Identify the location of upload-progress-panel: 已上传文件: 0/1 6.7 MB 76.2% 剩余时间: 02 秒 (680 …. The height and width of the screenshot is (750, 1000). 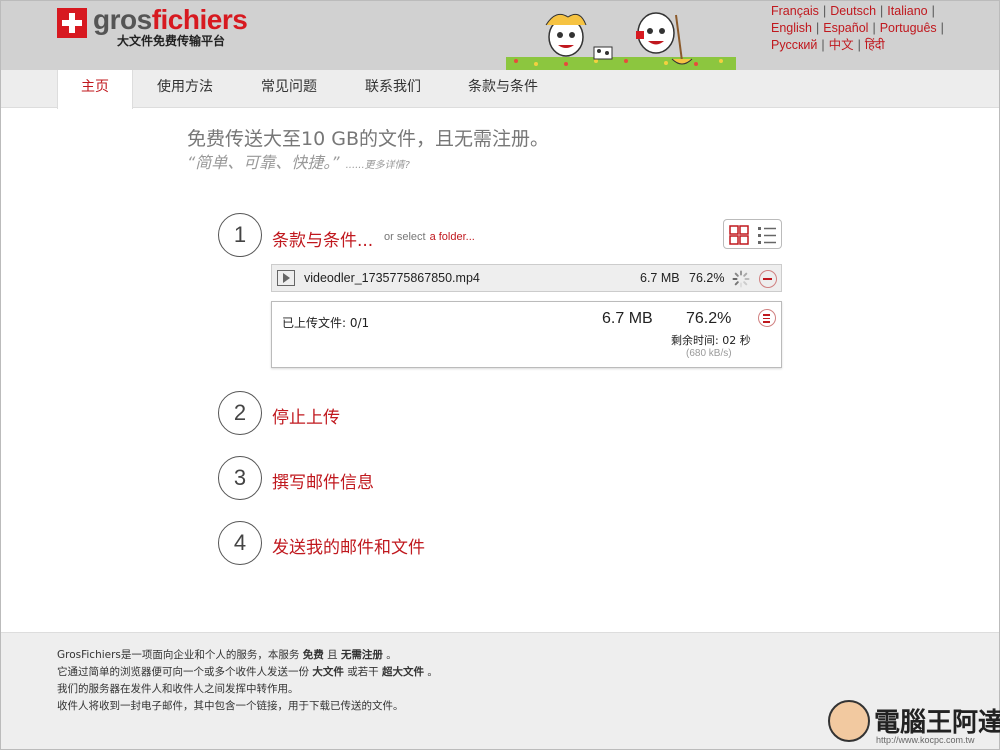
(526, 334).